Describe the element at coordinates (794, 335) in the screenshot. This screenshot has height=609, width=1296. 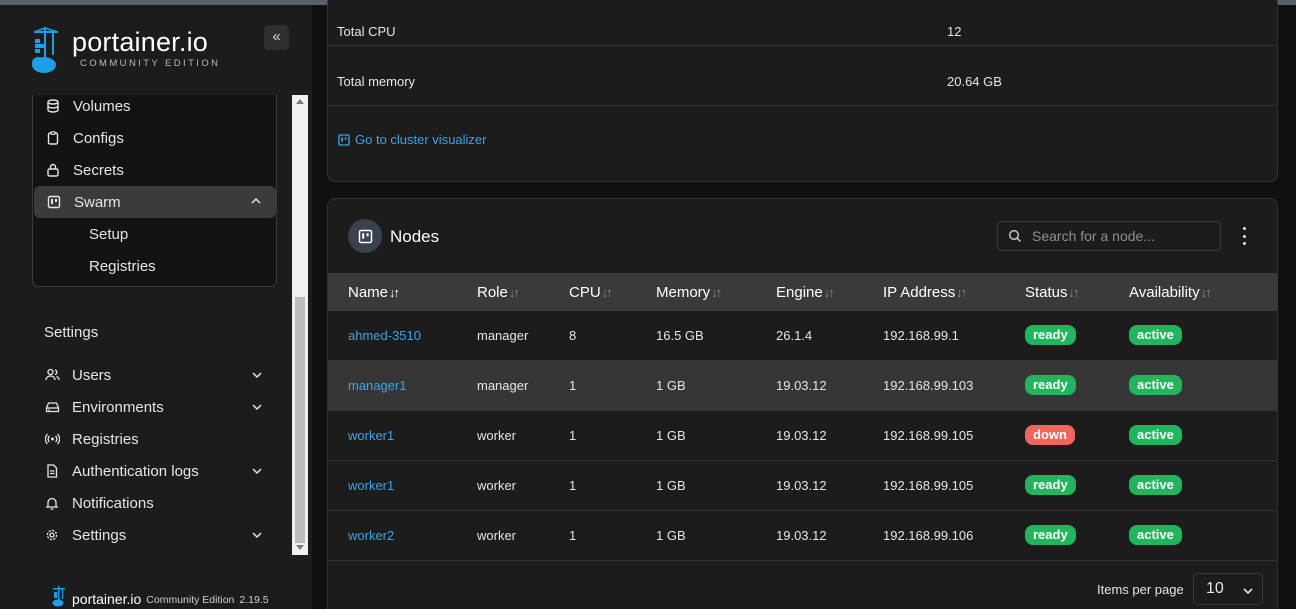
I see `node-engine: 26.1.4` at that location.